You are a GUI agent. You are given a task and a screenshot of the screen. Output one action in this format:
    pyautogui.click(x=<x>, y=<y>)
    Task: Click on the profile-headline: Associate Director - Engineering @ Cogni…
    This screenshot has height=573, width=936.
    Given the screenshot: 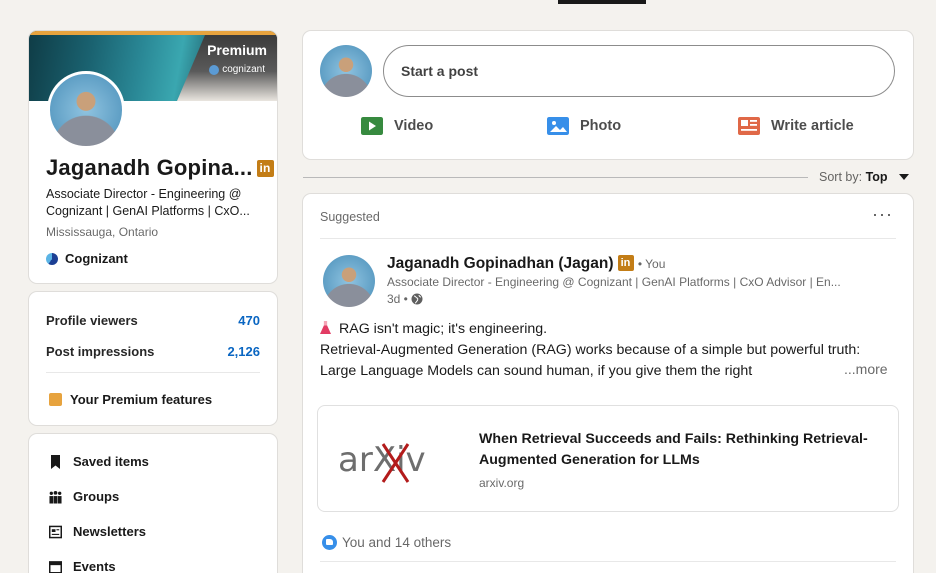 What is the action you would take?
    pyautogui.click(x=148, y=202)
    